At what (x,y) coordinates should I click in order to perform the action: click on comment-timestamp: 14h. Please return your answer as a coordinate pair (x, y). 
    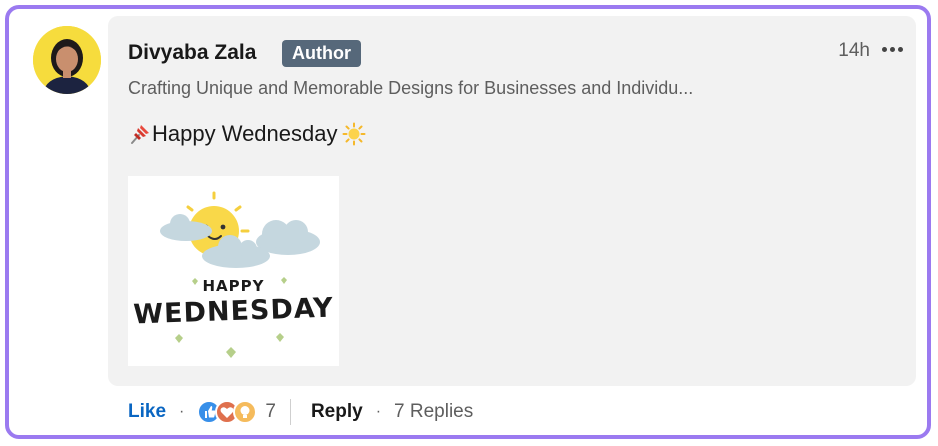
    Looking at the image, I should click on (854, 50).